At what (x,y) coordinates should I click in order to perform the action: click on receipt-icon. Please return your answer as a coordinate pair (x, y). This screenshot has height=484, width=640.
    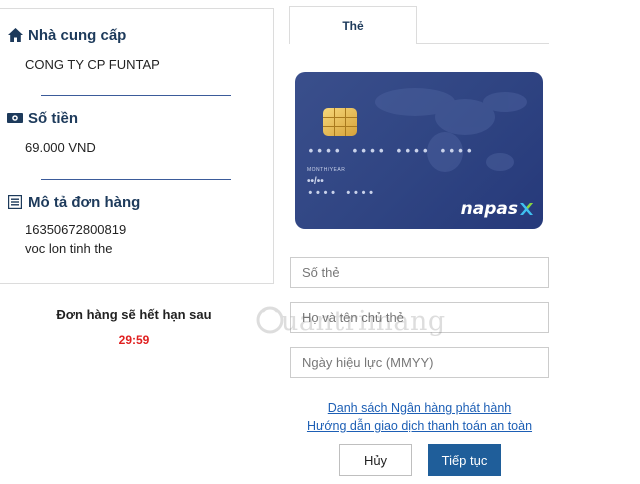
    Looking at the image, I should click on (15, 202).